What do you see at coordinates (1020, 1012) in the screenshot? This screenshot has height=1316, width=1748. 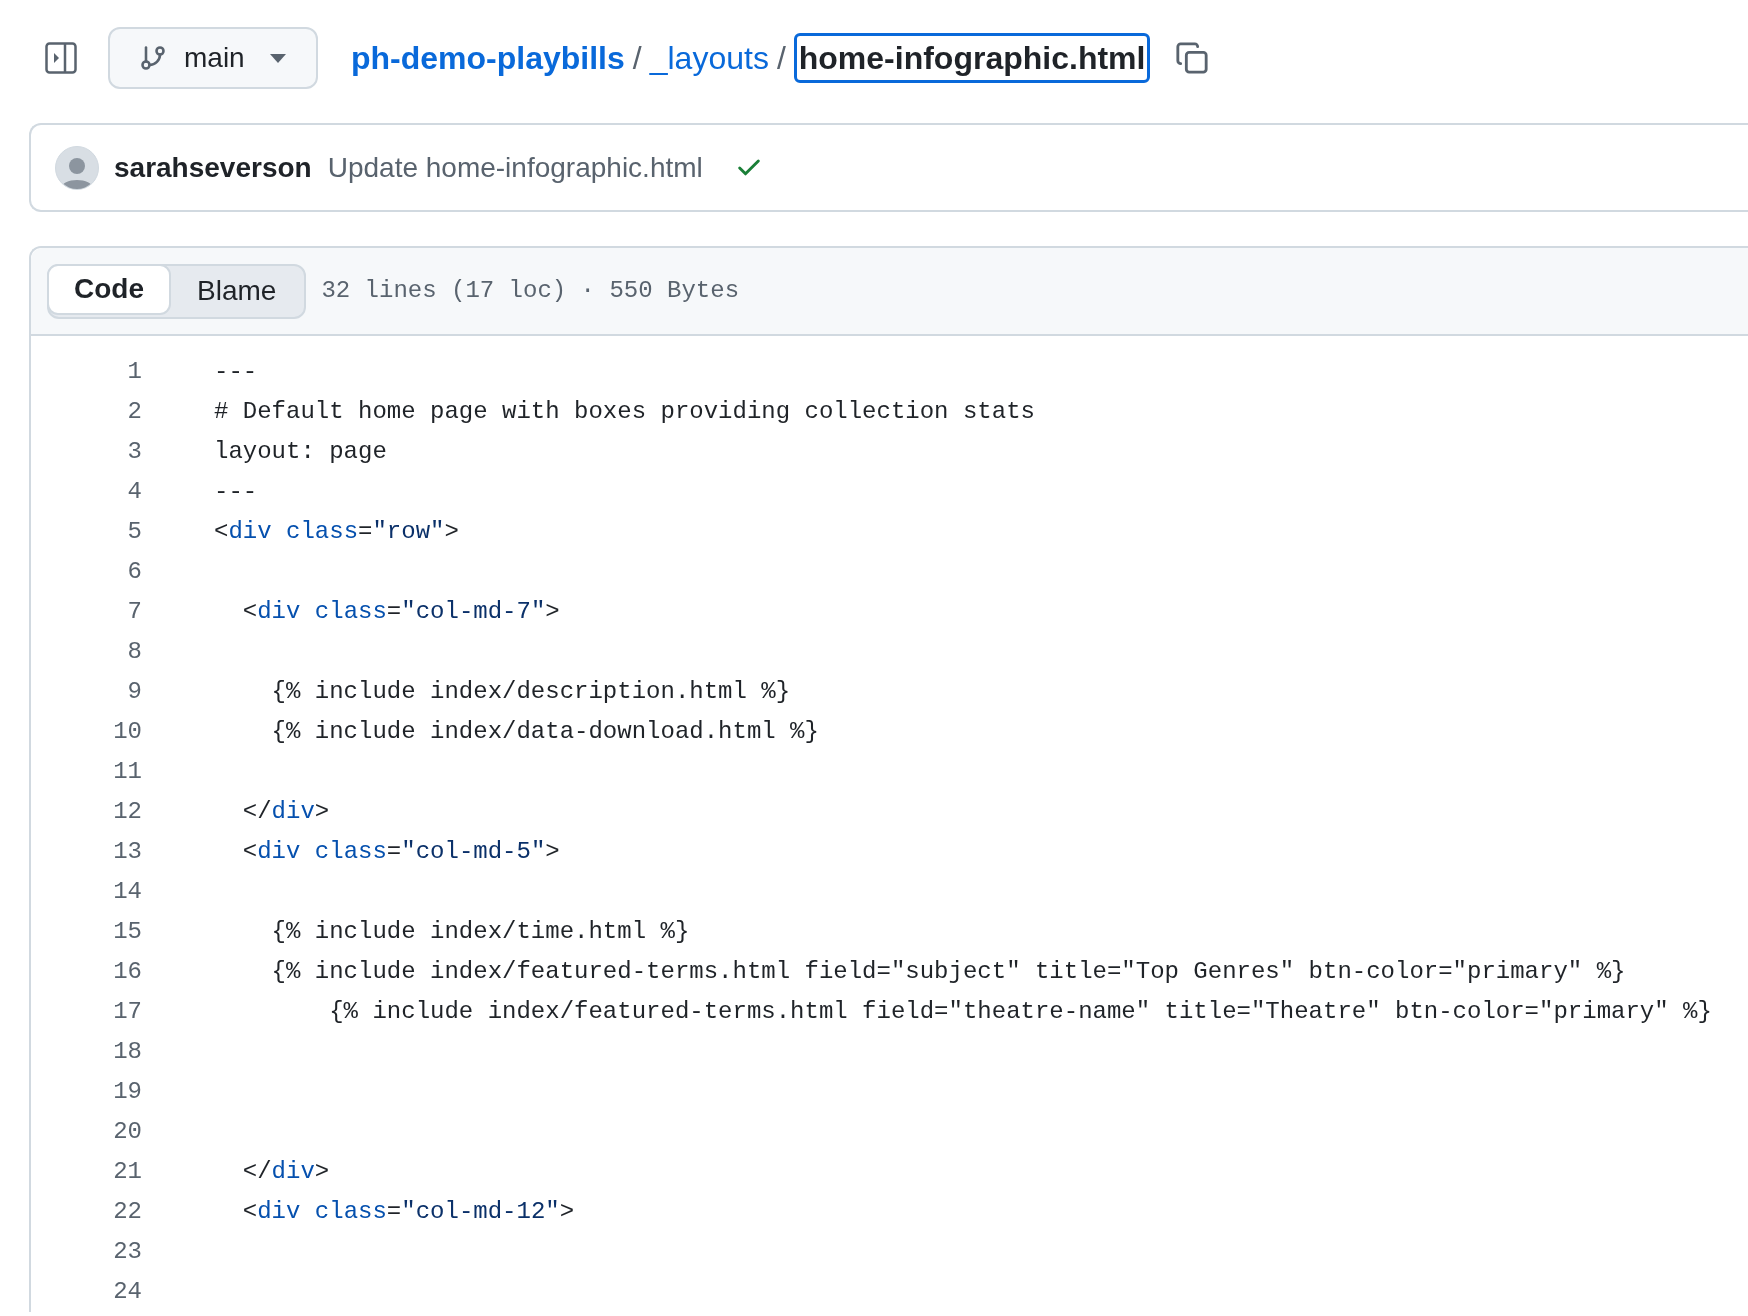 I see `code-line: {% include index/featured-terms.html field="theatre-name" title="Theatre" btn-color="primary" %}` at bounding box center [1020, 1012].